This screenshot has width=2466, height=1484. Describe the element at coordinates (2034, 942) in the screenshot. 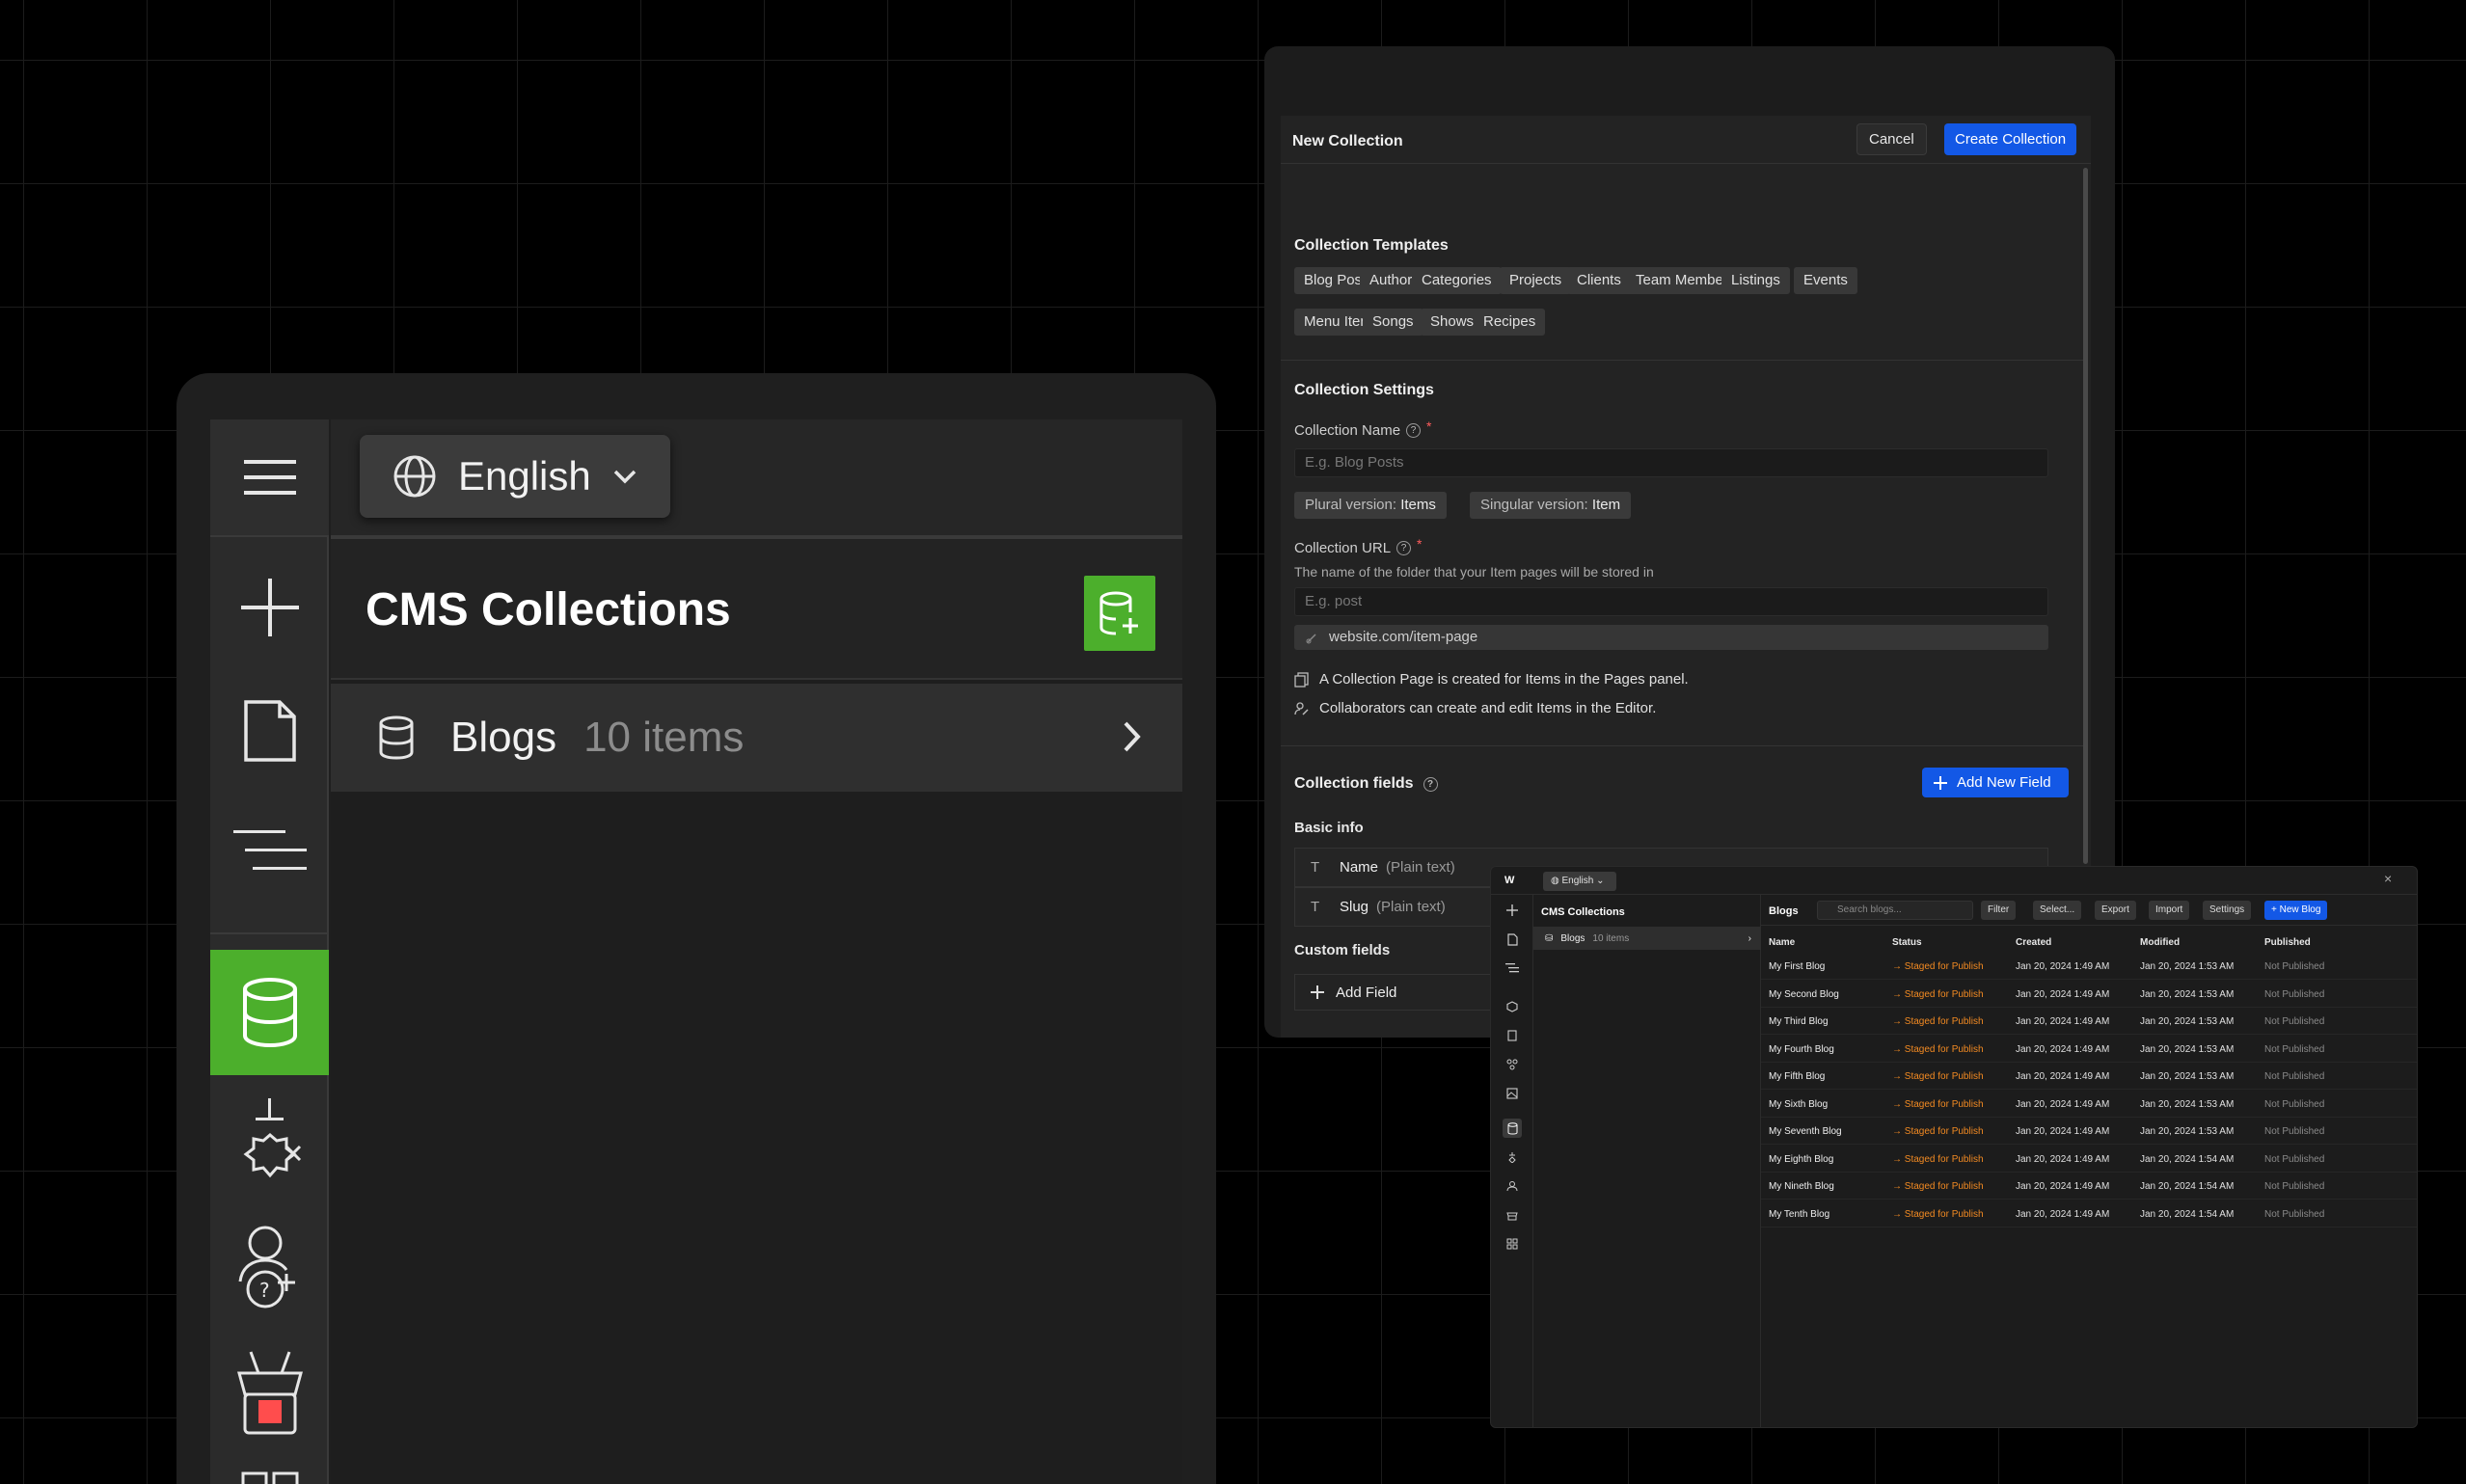

I see `column-header-created: Created` at that location.